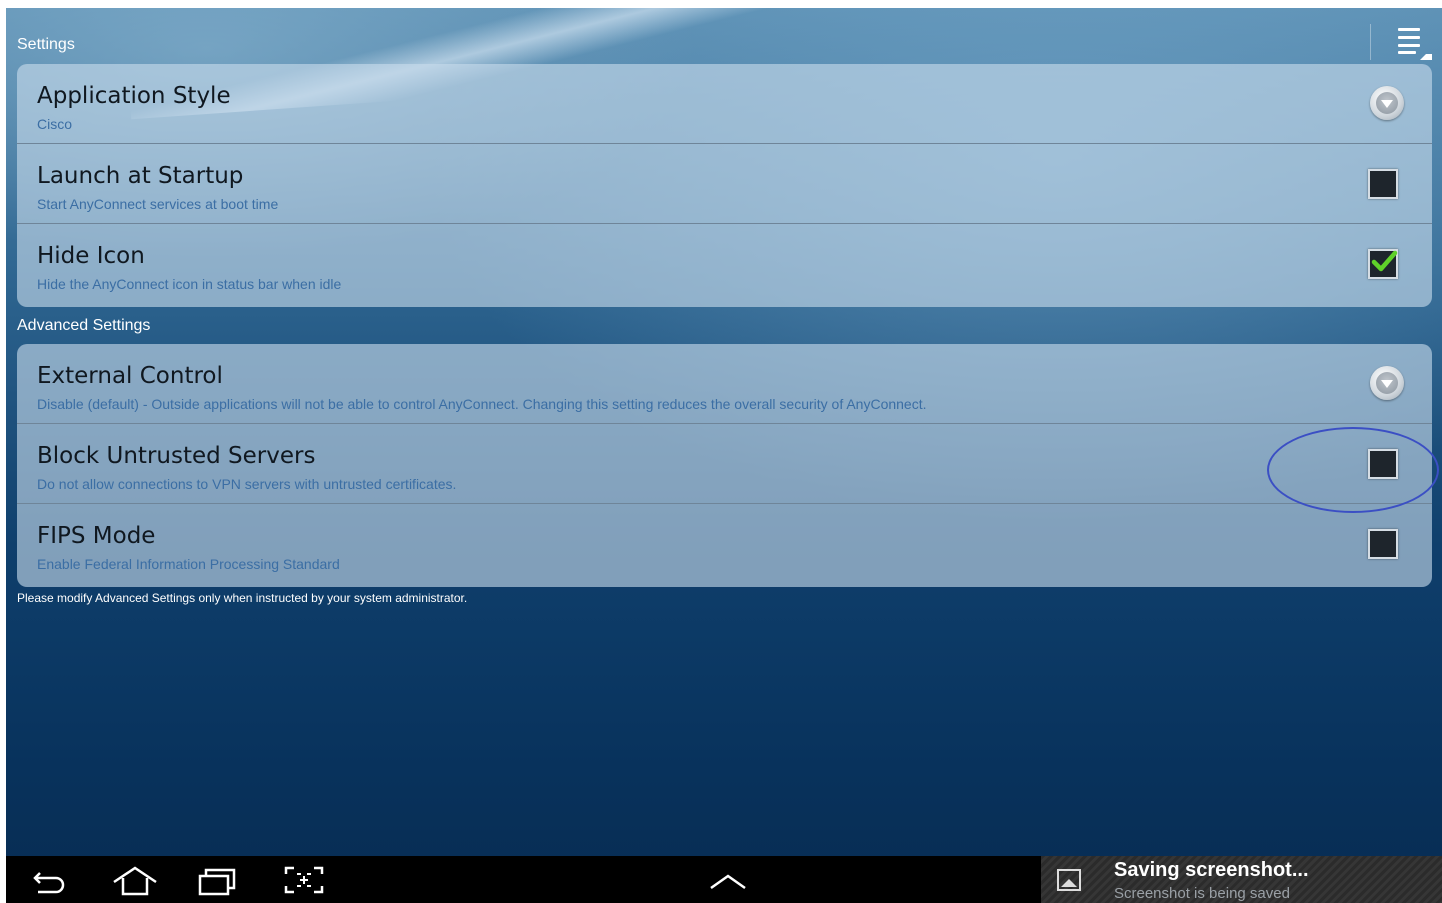 This screenshot has width=1442, height=903. What do you see at coordinates (176, 456) in the screenshot?
I see `setting-title: Block Untrusted Servers` at bounding box center [176, 456].